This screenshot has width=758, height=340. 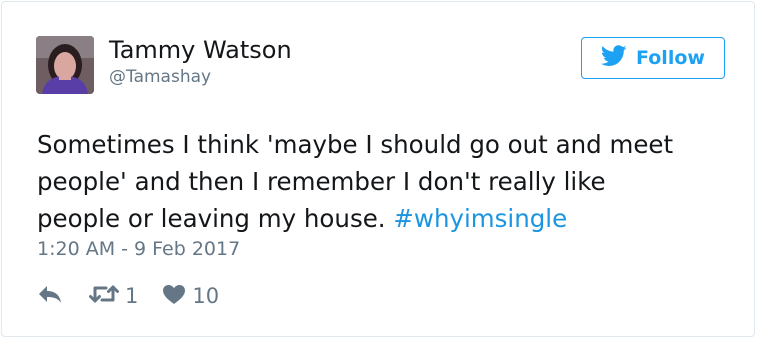 I want to click on retweet-button: 1, so click(x=113, y=296).